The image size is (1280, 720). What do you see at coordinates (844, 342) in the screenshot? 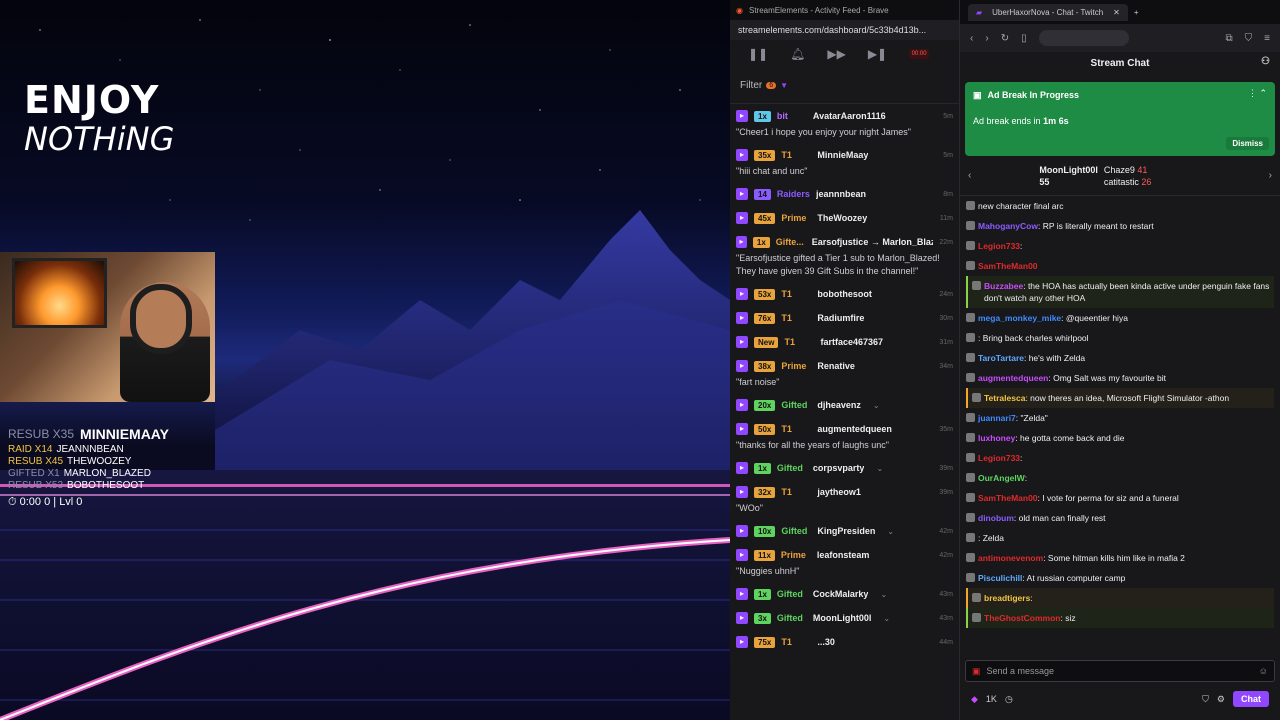
I see `feed-item: ▸ New T1 fartface467367 31m` at bounding box center [844, 342].